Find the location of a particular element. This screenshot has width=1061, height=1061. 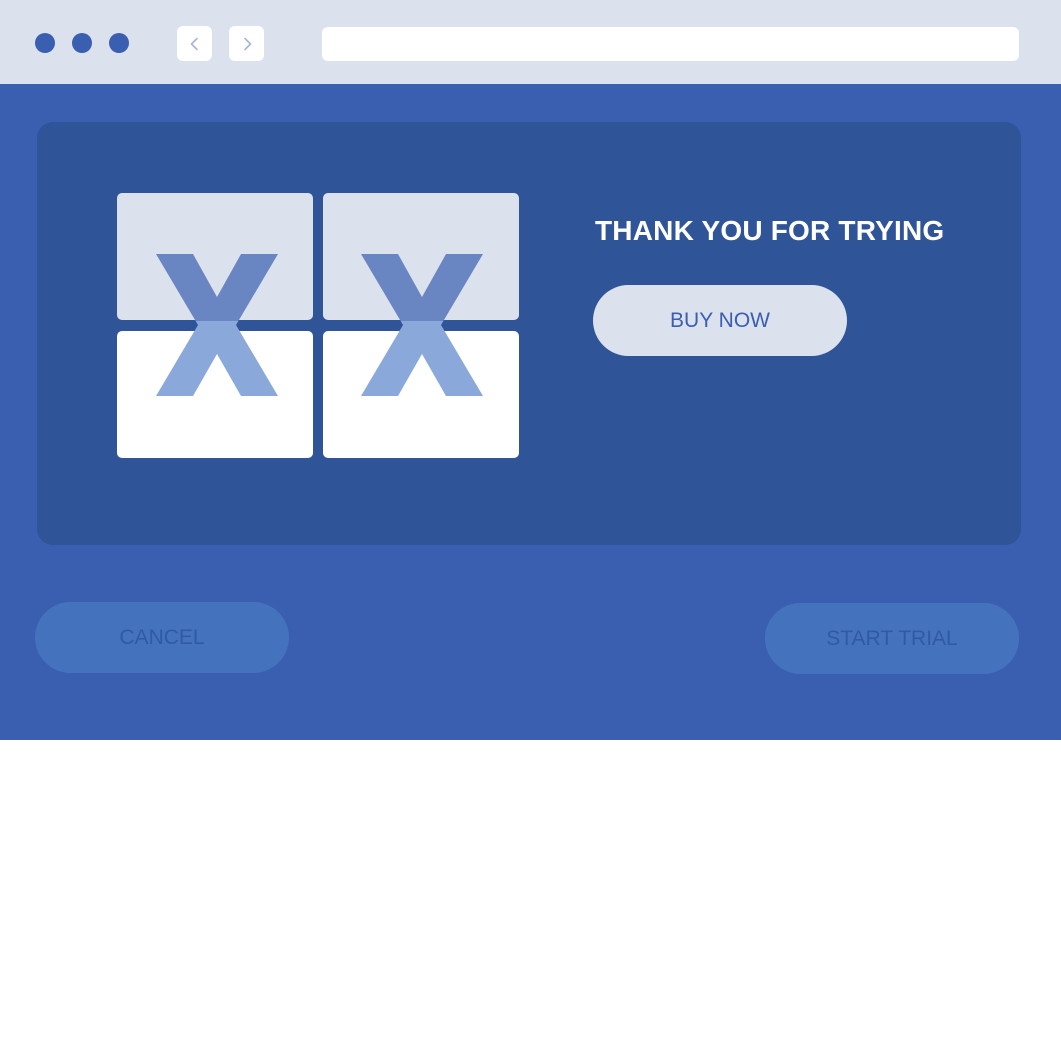

headline: THANK YOU FOR TRYING is located at coordinates (770, 230).